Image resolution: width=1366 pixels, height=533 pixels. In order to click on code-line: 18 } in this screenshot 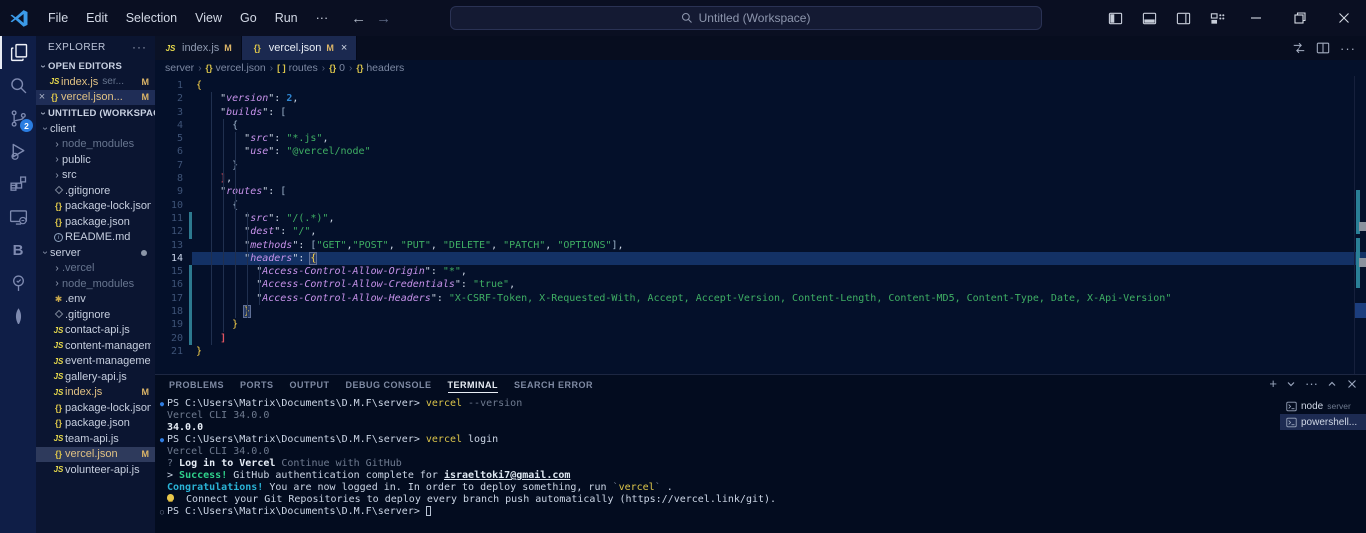, I will do `click(760, 312)`.